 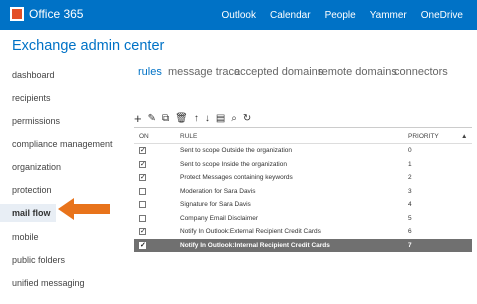 I want to click on rule-priority: 6, so click(x=410, y=231).